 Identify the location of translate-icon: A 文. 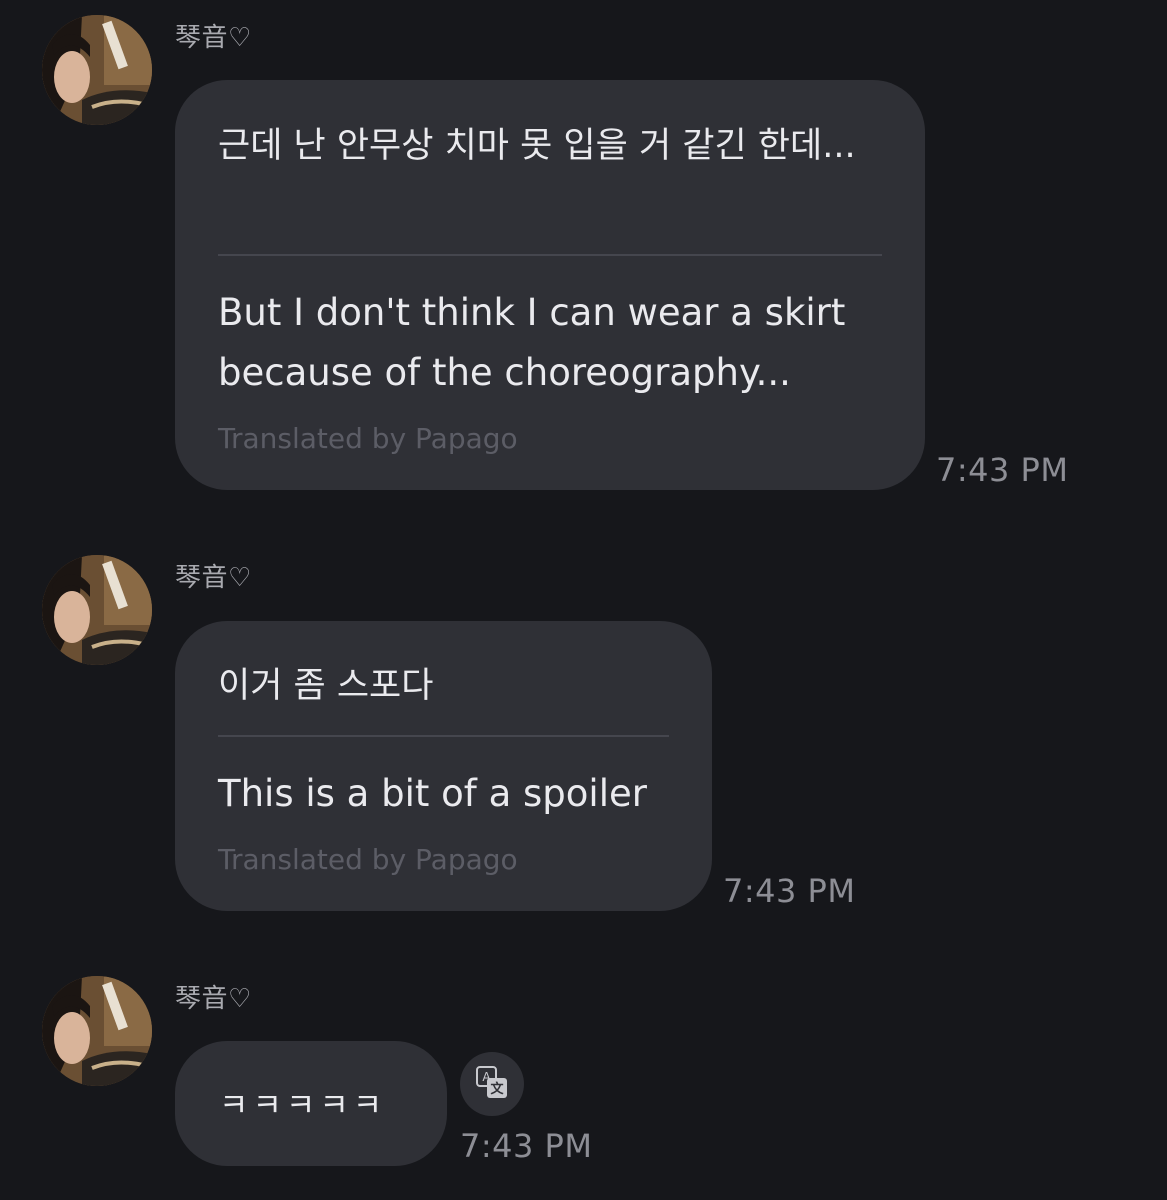
(491, 1082).